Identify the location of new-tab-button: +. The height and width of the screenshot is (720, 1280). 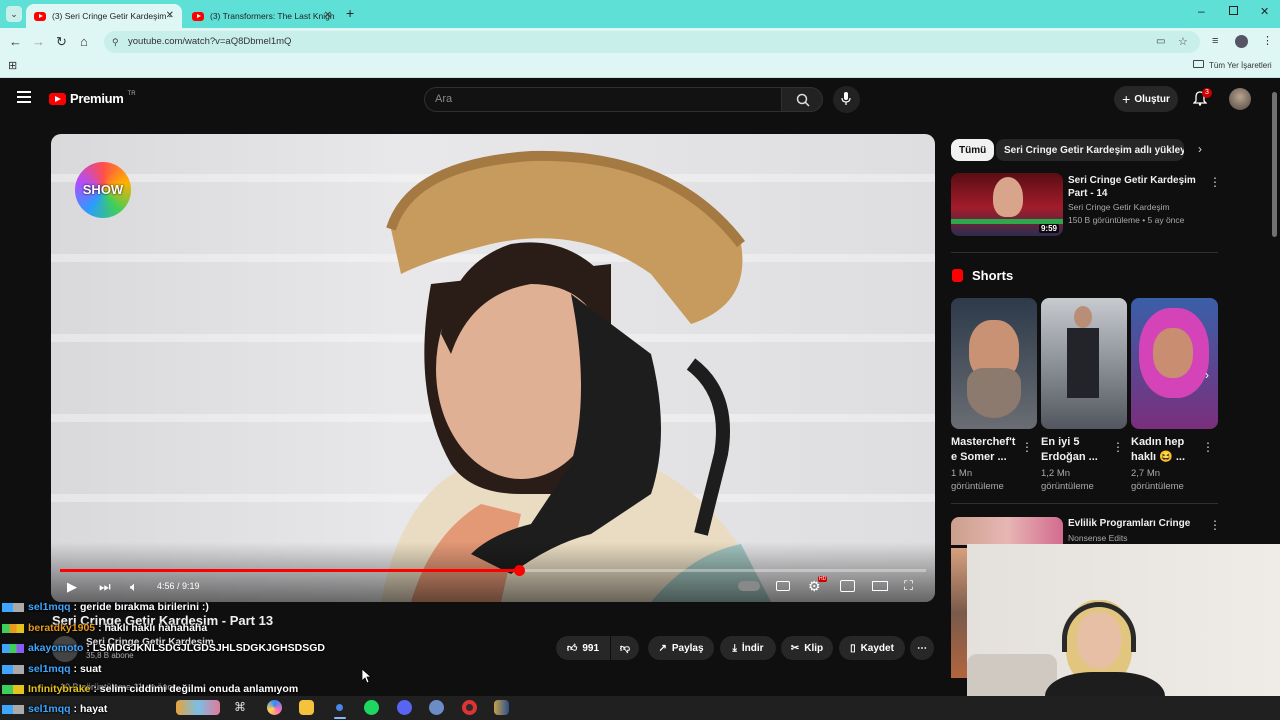
(350, 13).